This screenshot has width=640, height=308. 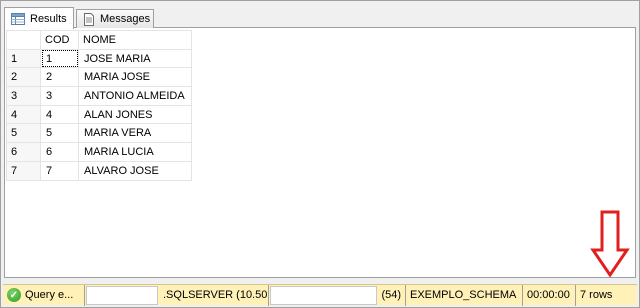 What do you see at coordinates (48, 18) in the screenshot?
I see `tab-results-label: Results` at bounding box center [48, 18].